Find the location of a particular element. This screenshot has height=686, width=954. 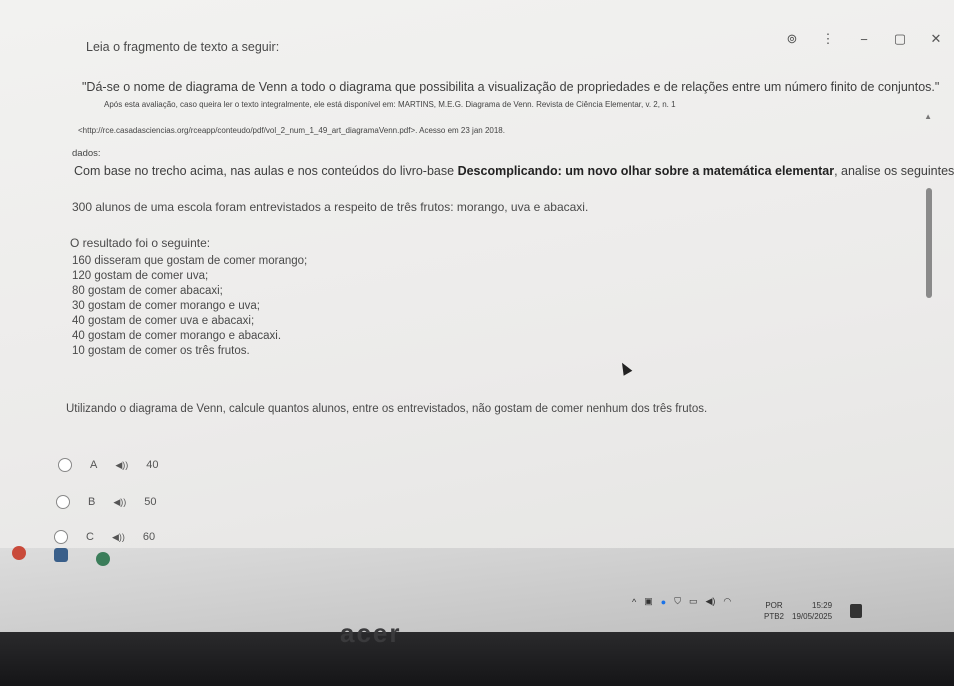

extension-icon: ⊚ is located at coordinates (792, 39).